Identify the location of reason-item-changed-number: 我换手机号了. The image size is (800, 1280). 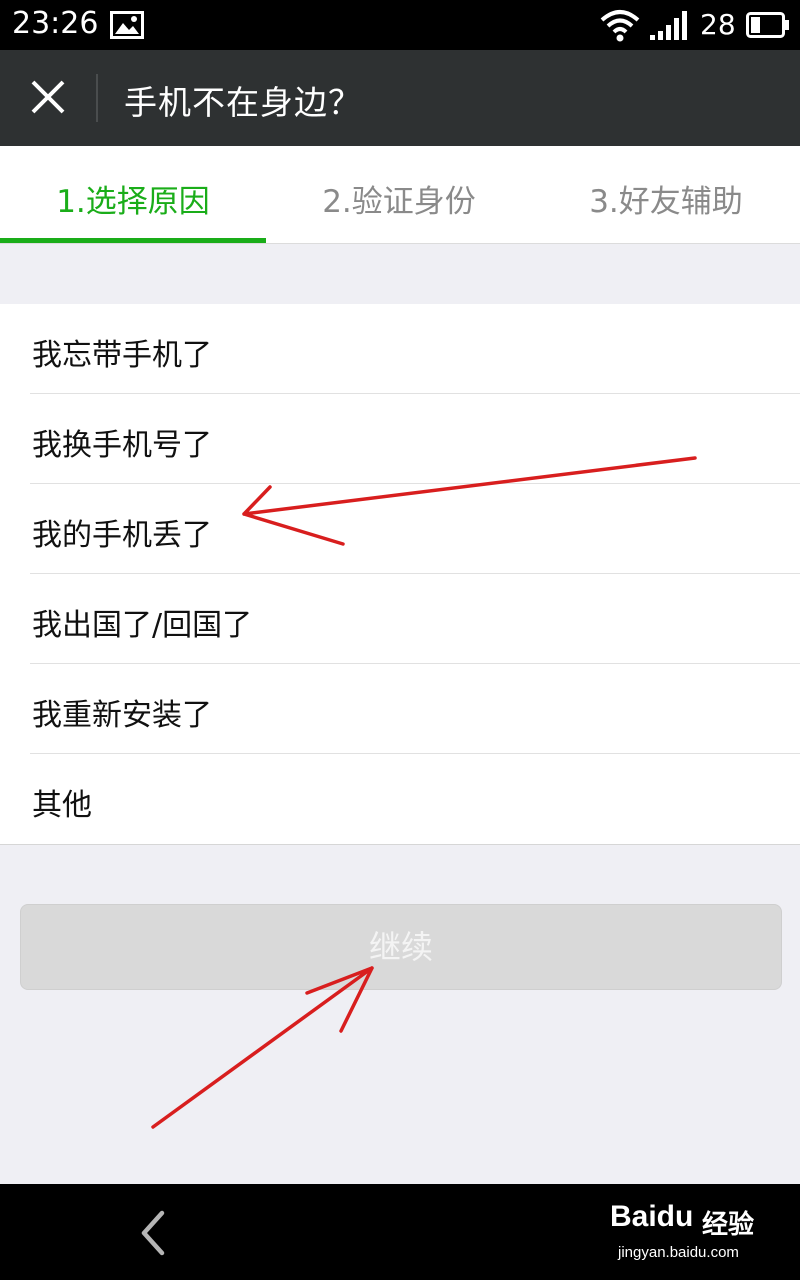
(415, 439).